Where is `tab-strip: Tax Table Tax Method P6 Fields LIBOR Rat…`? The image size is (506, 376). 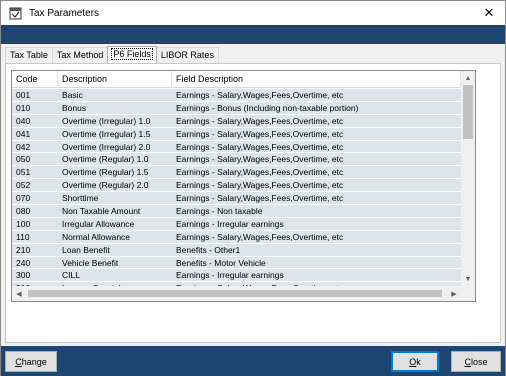 tab-strip: Tax Table Tax Method P6 Fields LIBOR Rat… is located at coordinates (112, 54).